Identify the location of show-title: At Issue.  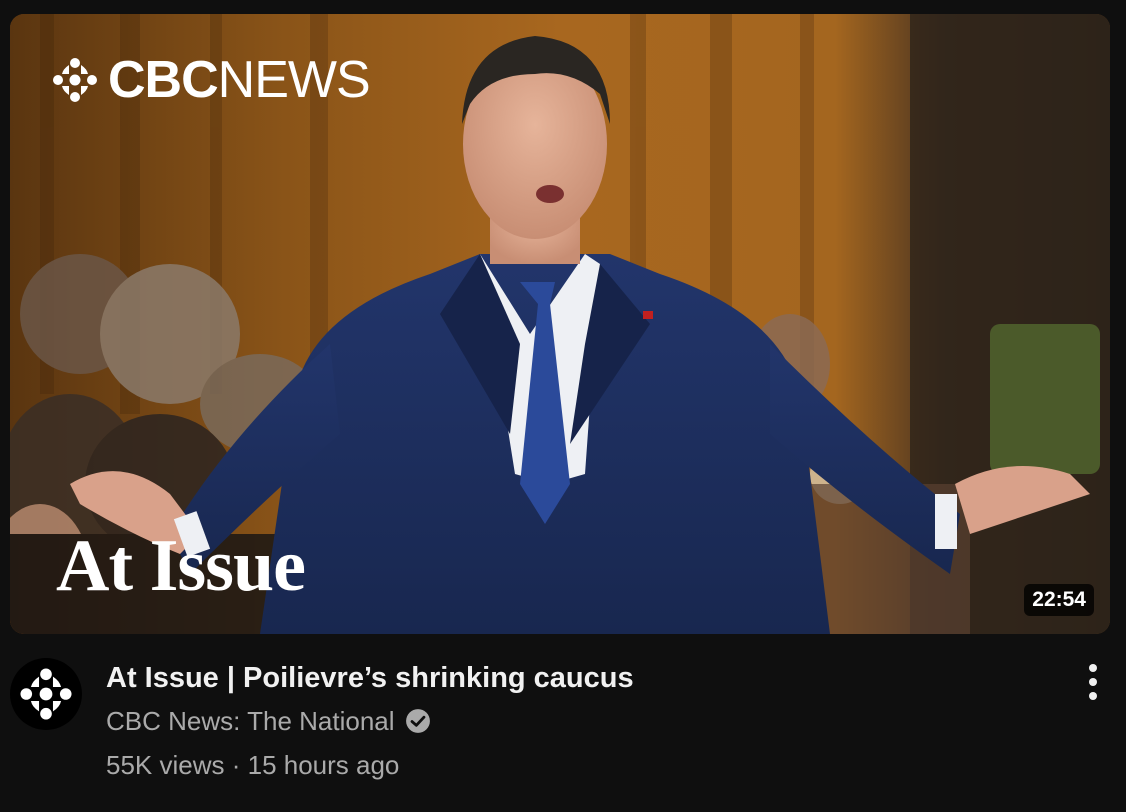
(181, 566).